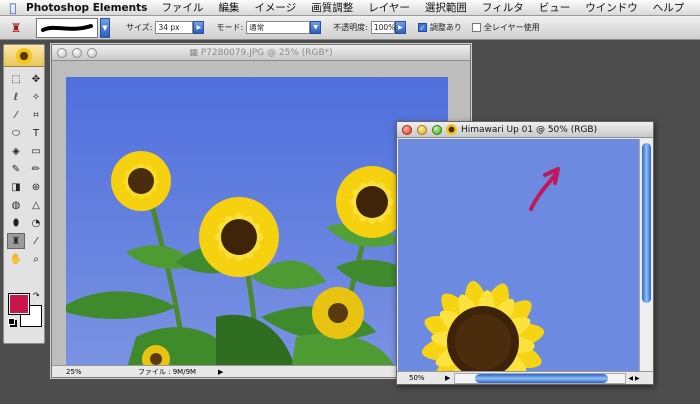 The image size is (700, 404). What do you see at coordinates (422, 129) in the screenshot?
I see `minimize-button` at bounding box center [422, 129].